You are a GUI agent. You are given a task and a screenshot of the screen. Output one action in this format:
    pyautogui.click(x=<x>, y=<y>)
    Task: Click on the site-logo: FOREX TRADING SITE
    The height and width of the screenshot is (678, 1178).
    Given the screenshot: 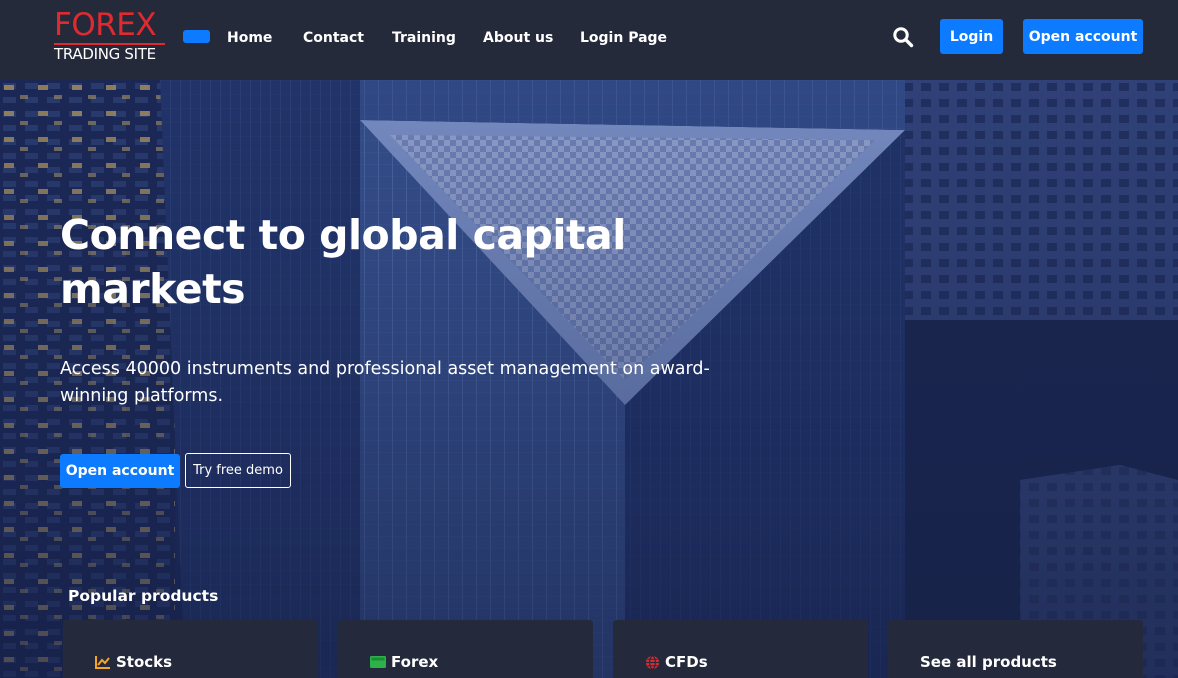 What is the action you would take?
    pyautogui.click(x=110, y=36)
    